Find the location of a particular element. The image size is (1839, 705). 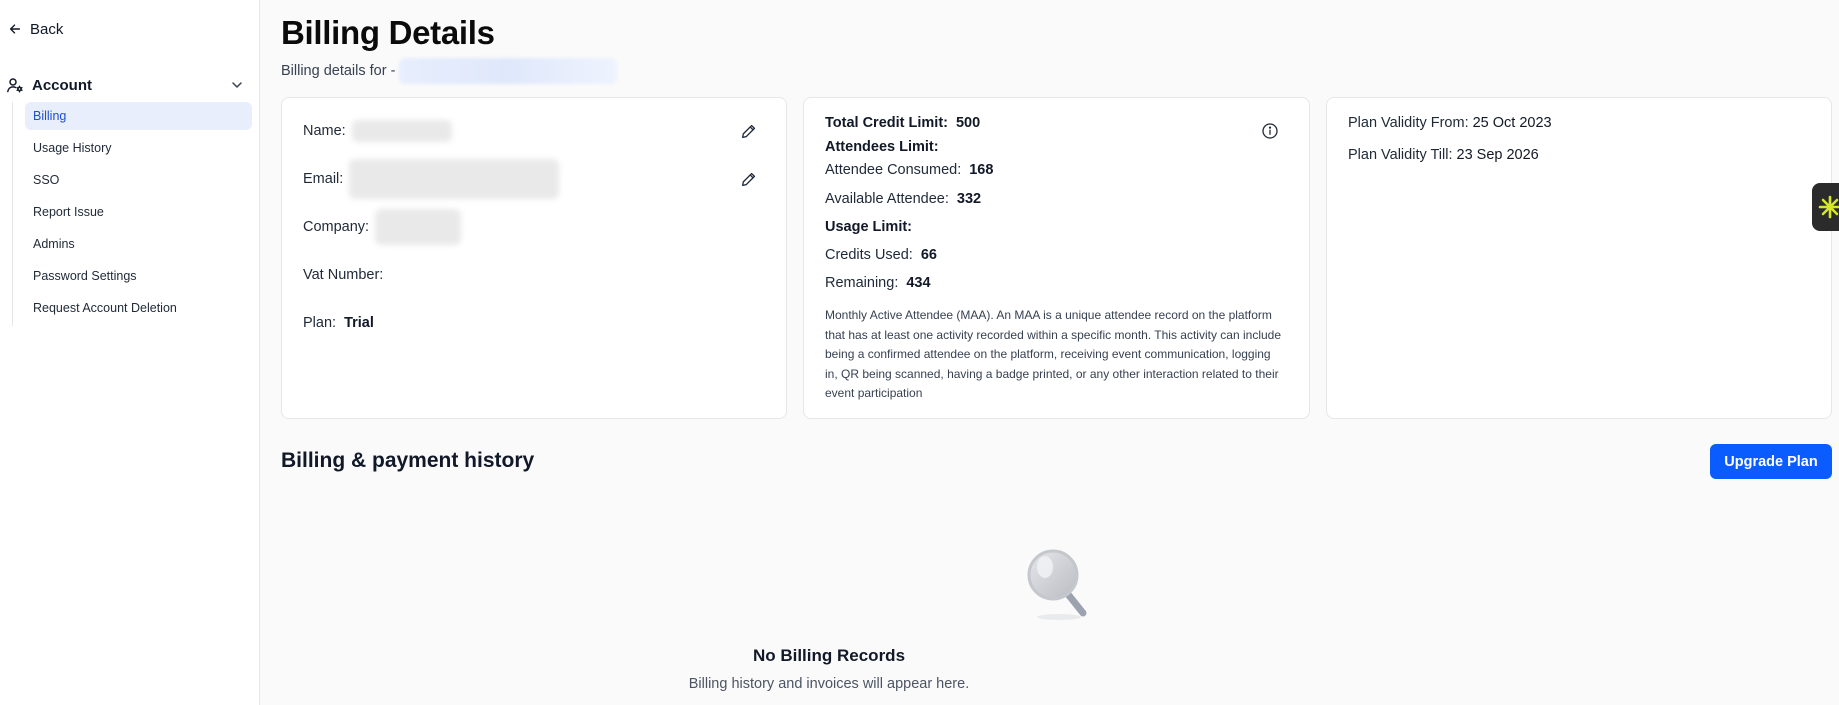

info-icon is located at coordinates (1270, 131).